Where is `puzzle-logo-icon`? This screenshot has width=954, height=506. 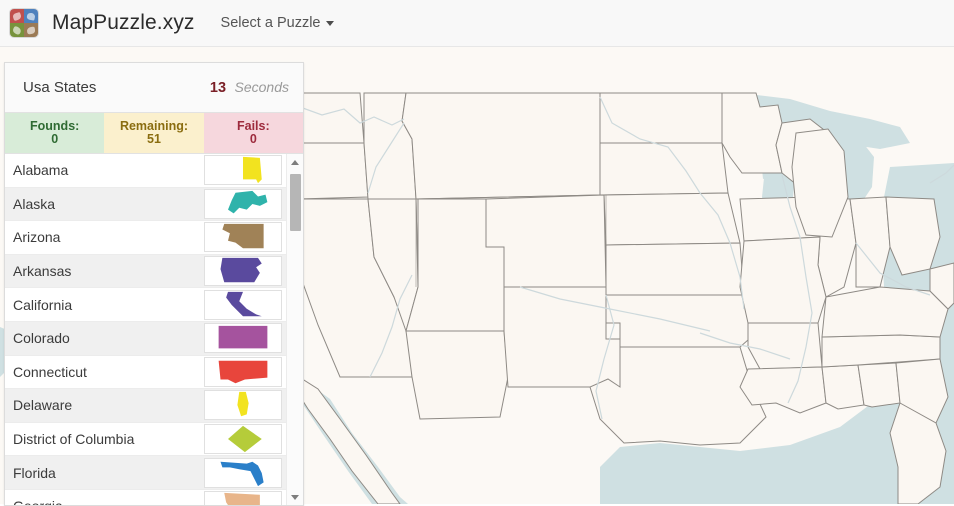
puzzle-logo-icon is located at coordinates (24, 23).